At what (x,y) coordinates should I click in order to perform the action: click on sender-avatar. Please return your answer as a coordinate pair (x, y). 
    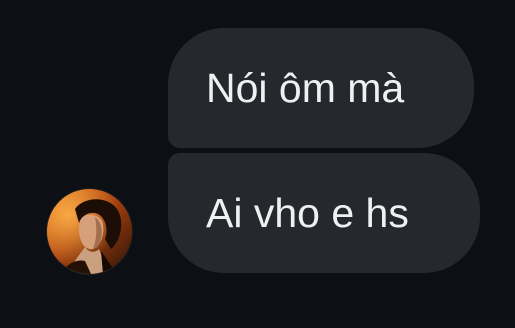
    Looking at the image, I should click on (89, 231).